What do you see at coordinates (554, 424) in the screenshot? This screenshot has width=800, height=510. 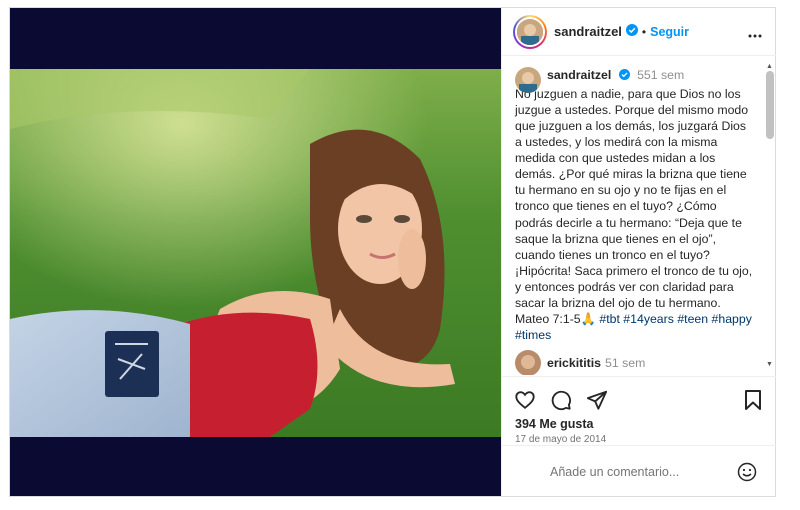 I see `likes-count: 394 Me gusta` at bounding box center [554, 424].